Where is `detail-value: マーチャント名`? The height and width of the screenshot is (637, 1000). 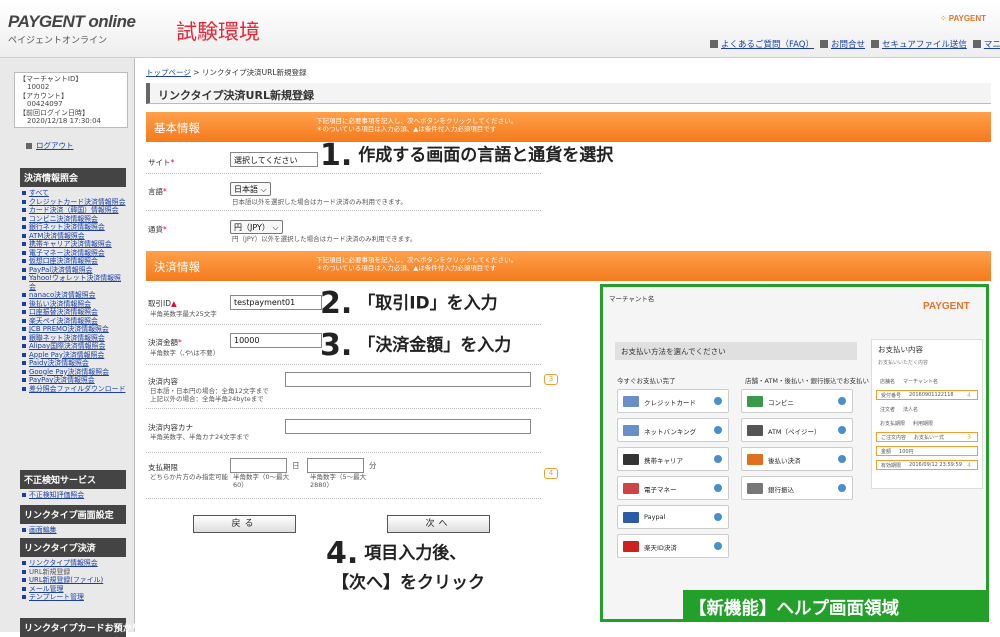 detail-value: マーチャント名 is located at coordinates (920, 381).